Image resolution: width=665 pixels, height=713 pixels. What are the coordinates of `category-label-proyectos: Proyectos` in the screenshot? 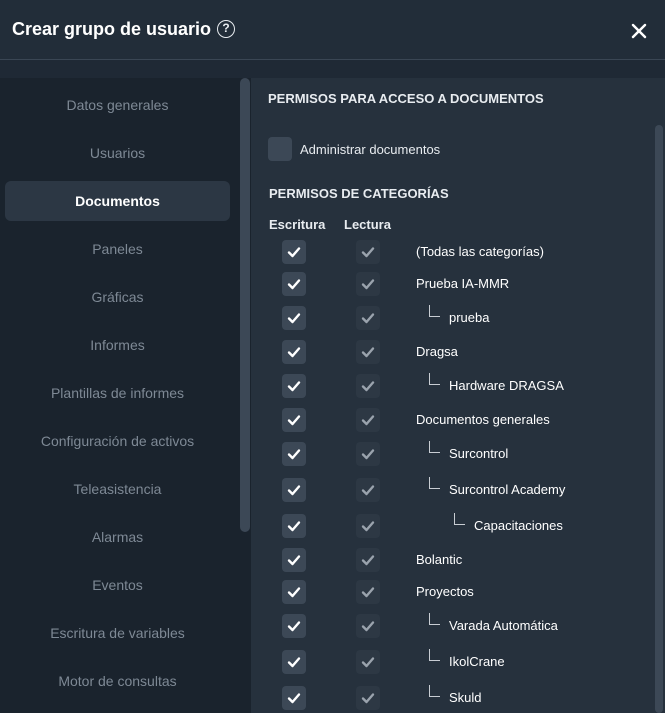 It's located at (445, 591).